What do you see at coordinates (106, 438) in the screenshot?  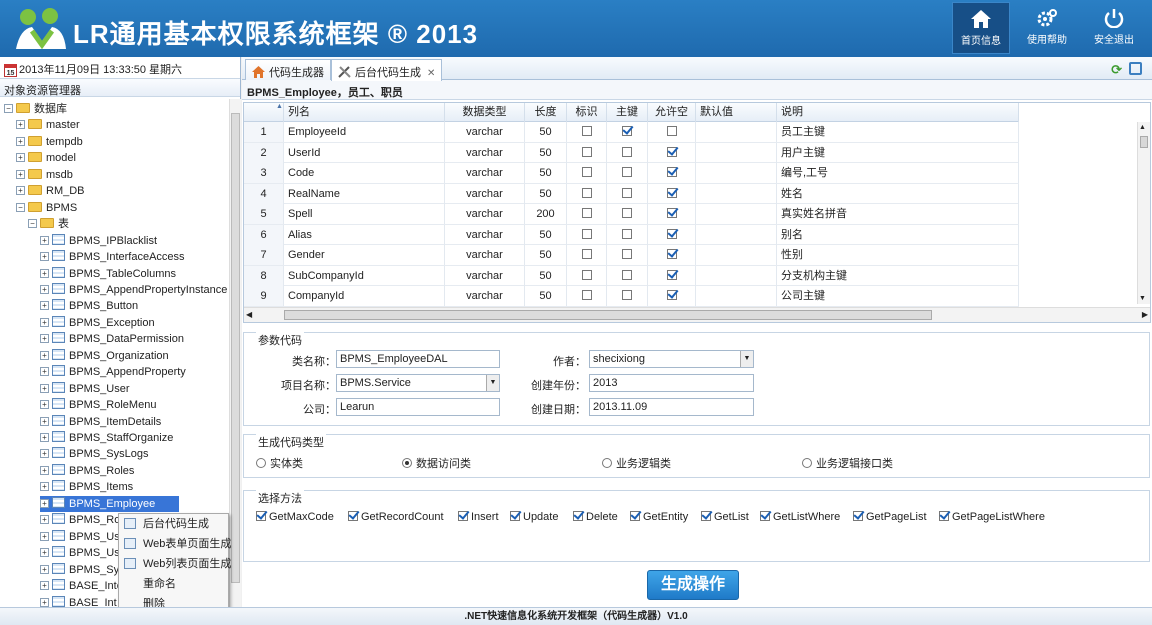 I see `tree-node: + BPMS_StaffOrganize` at bounding box center [106, 438].